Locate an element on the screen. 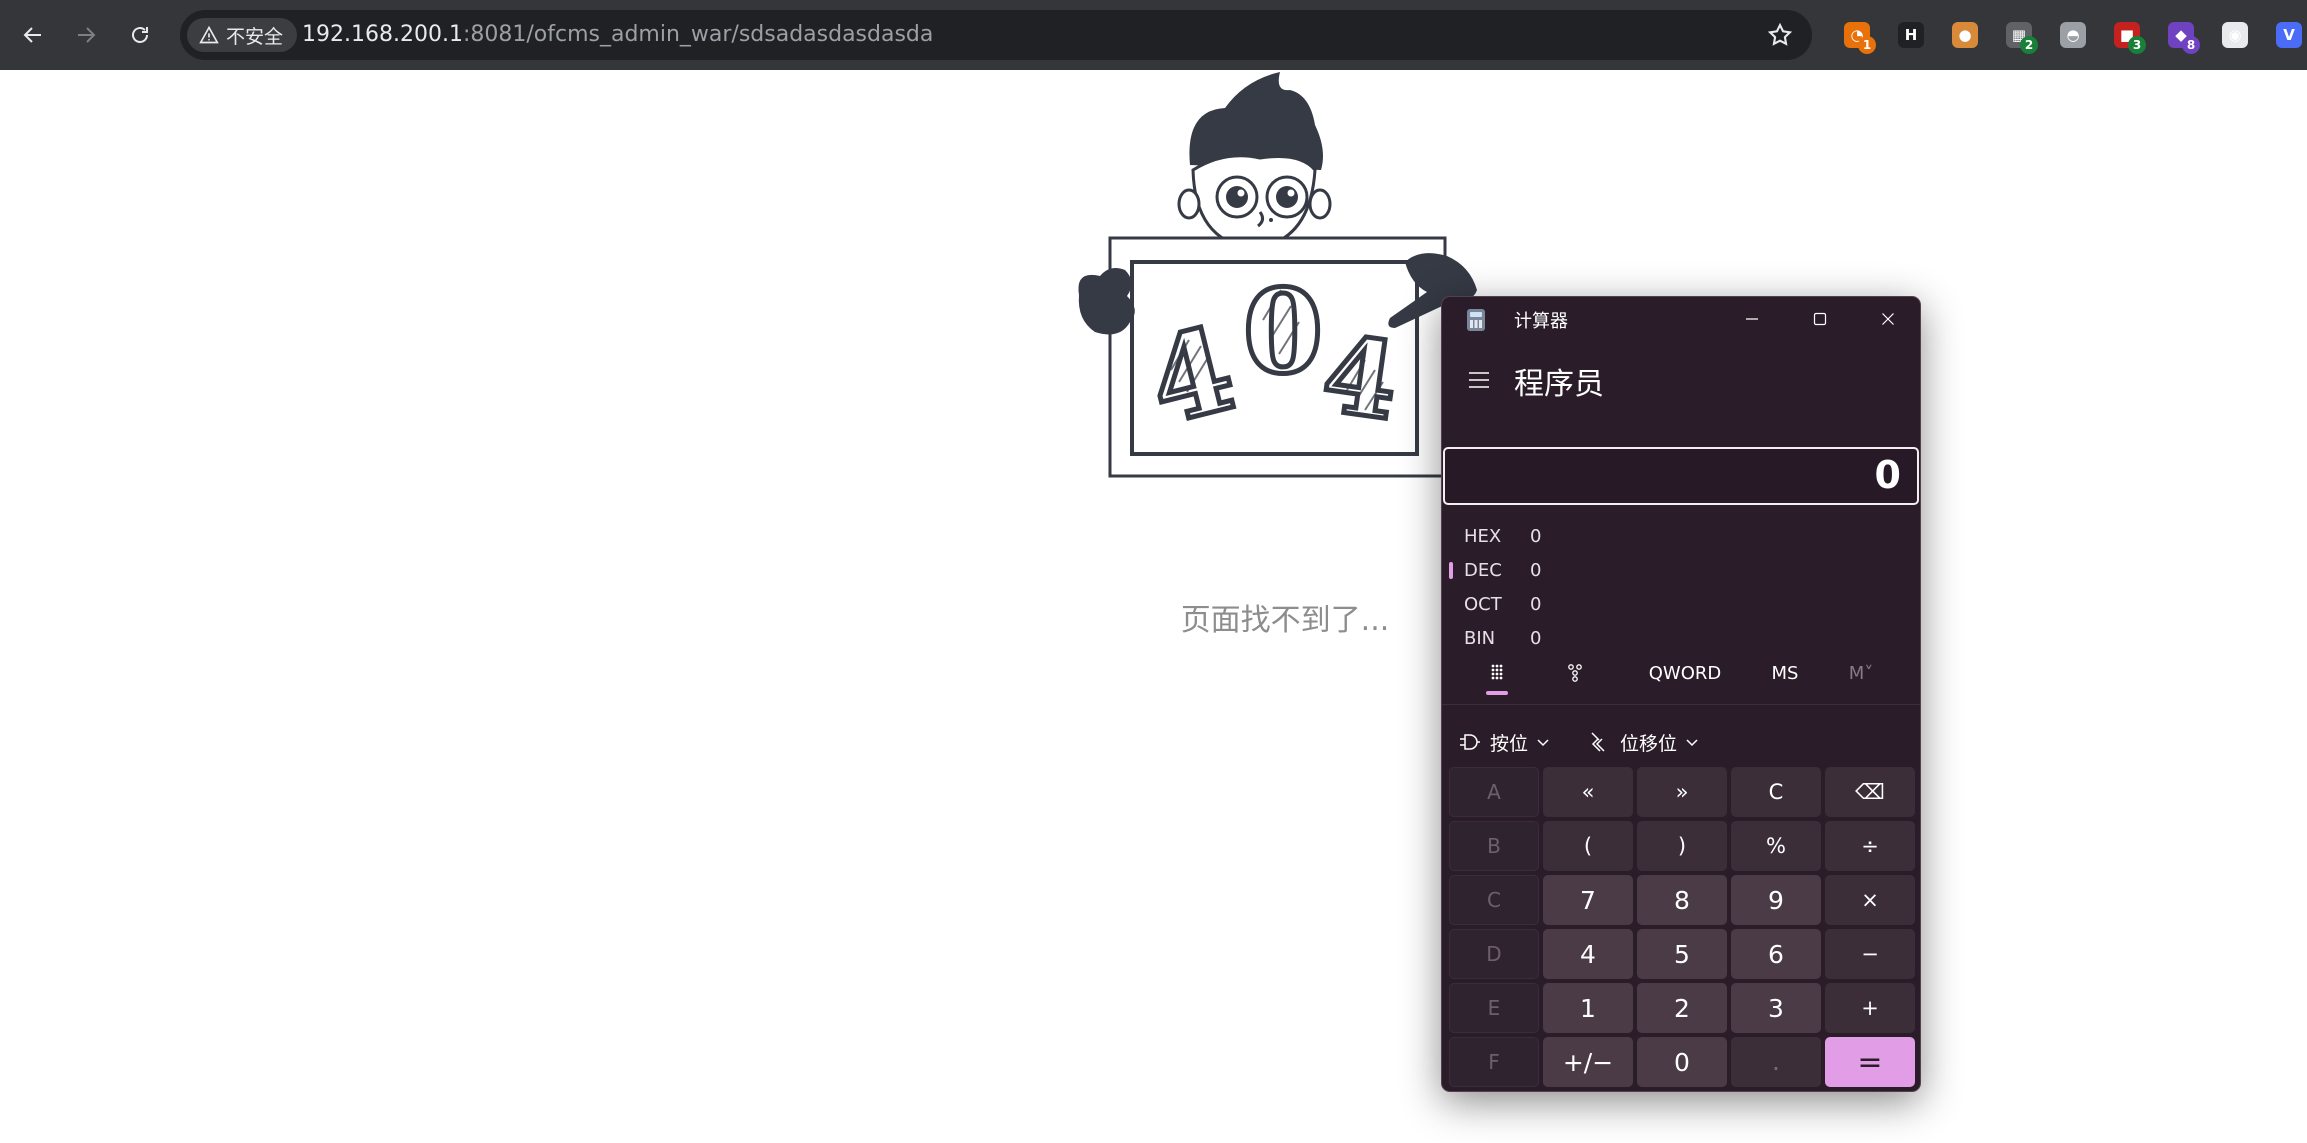 The image size is (2307, 1143). memory-toolbar: QWORD MS M˅ is located at coordinates (1681, 673).